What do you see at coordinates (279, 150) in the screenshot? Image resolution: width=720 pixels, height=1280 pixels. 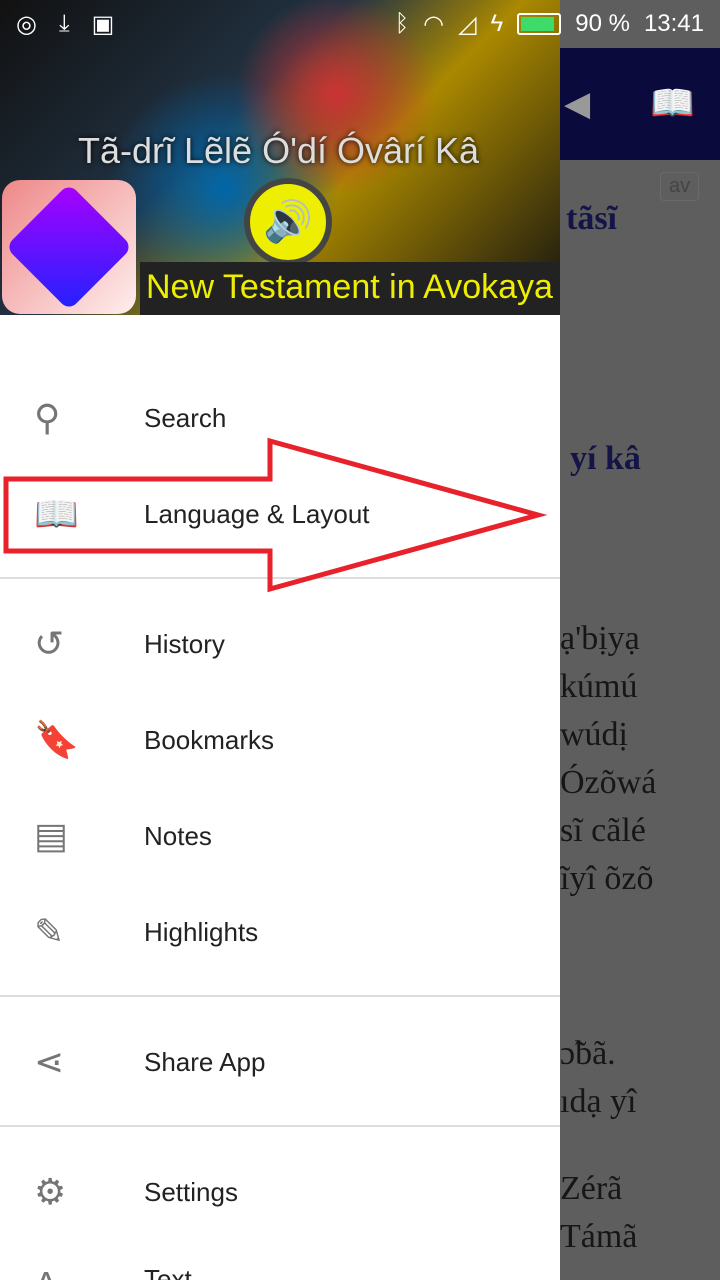 I see `banner-title: Tã-drĩ Lẽlẽ Ó'dí Óvârí Kâ` at bounding box center [279, 150].